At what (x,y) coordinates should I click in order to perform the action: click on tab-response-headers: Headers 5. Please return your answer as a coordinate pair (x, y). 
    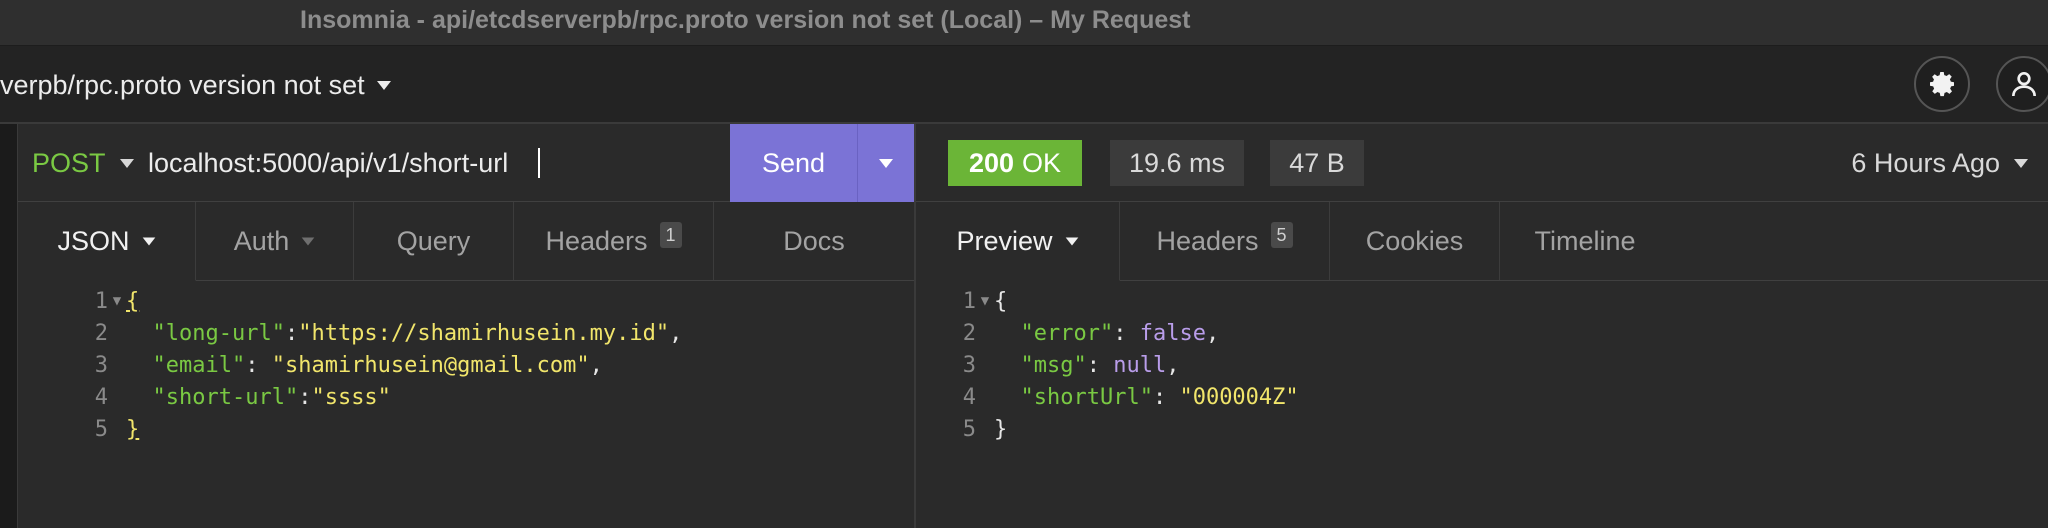
    Looking at the image, I should click on (1225, 241).